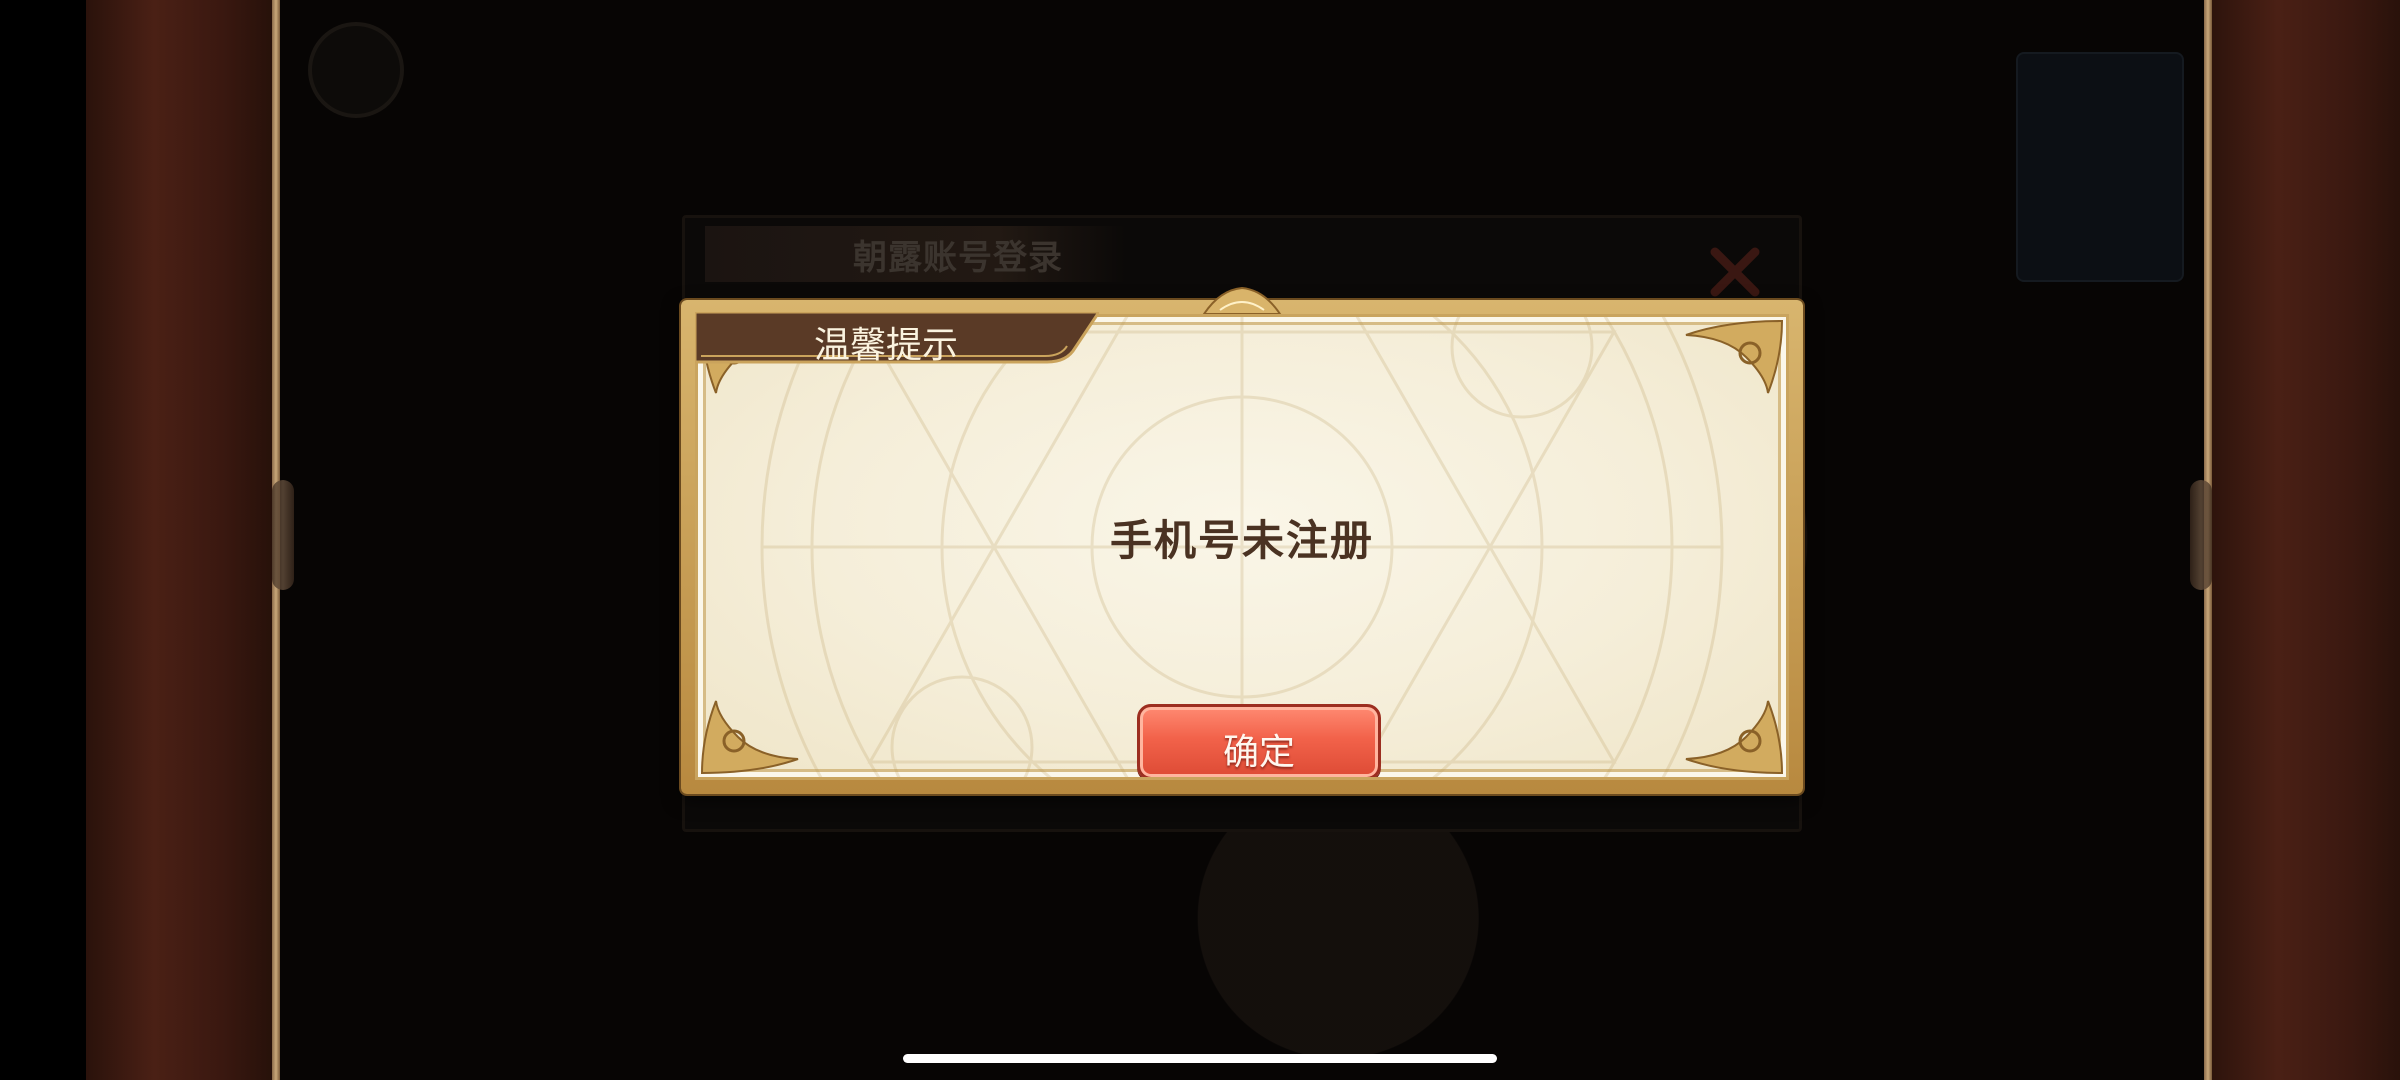 The width and height of the screenshot is (2400, 1080). Describe the element at coordinates (958, 258) in the screenshot. I see `login-dialog-title: 朝露账号登录` at that location.